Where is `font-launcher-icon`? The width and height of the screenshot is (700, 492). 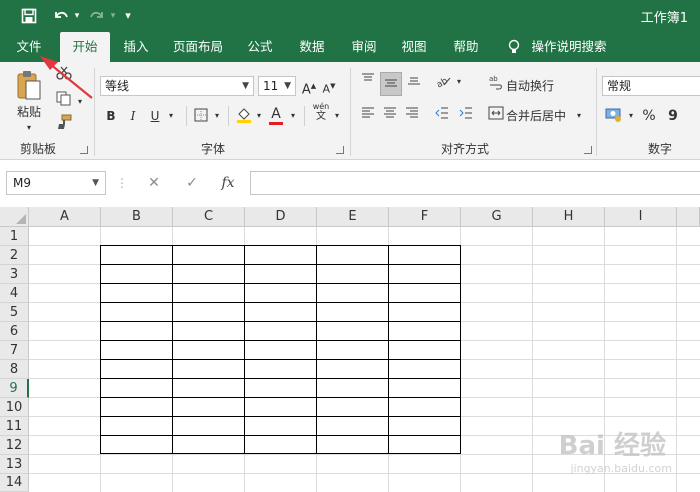 font-launcher-icon is located at coordinates (340, 150).